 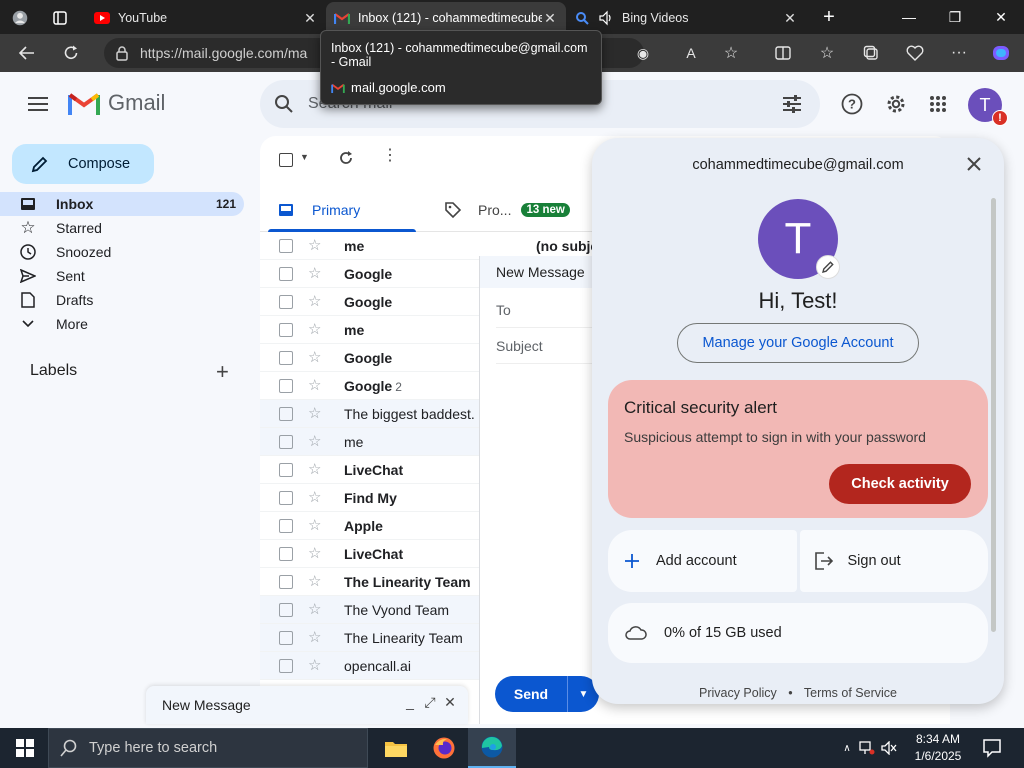 What do you see at coordinates (342, 210) in the screenshot?
I see `tab-primary: Primary` at bounding box center [342, 210].